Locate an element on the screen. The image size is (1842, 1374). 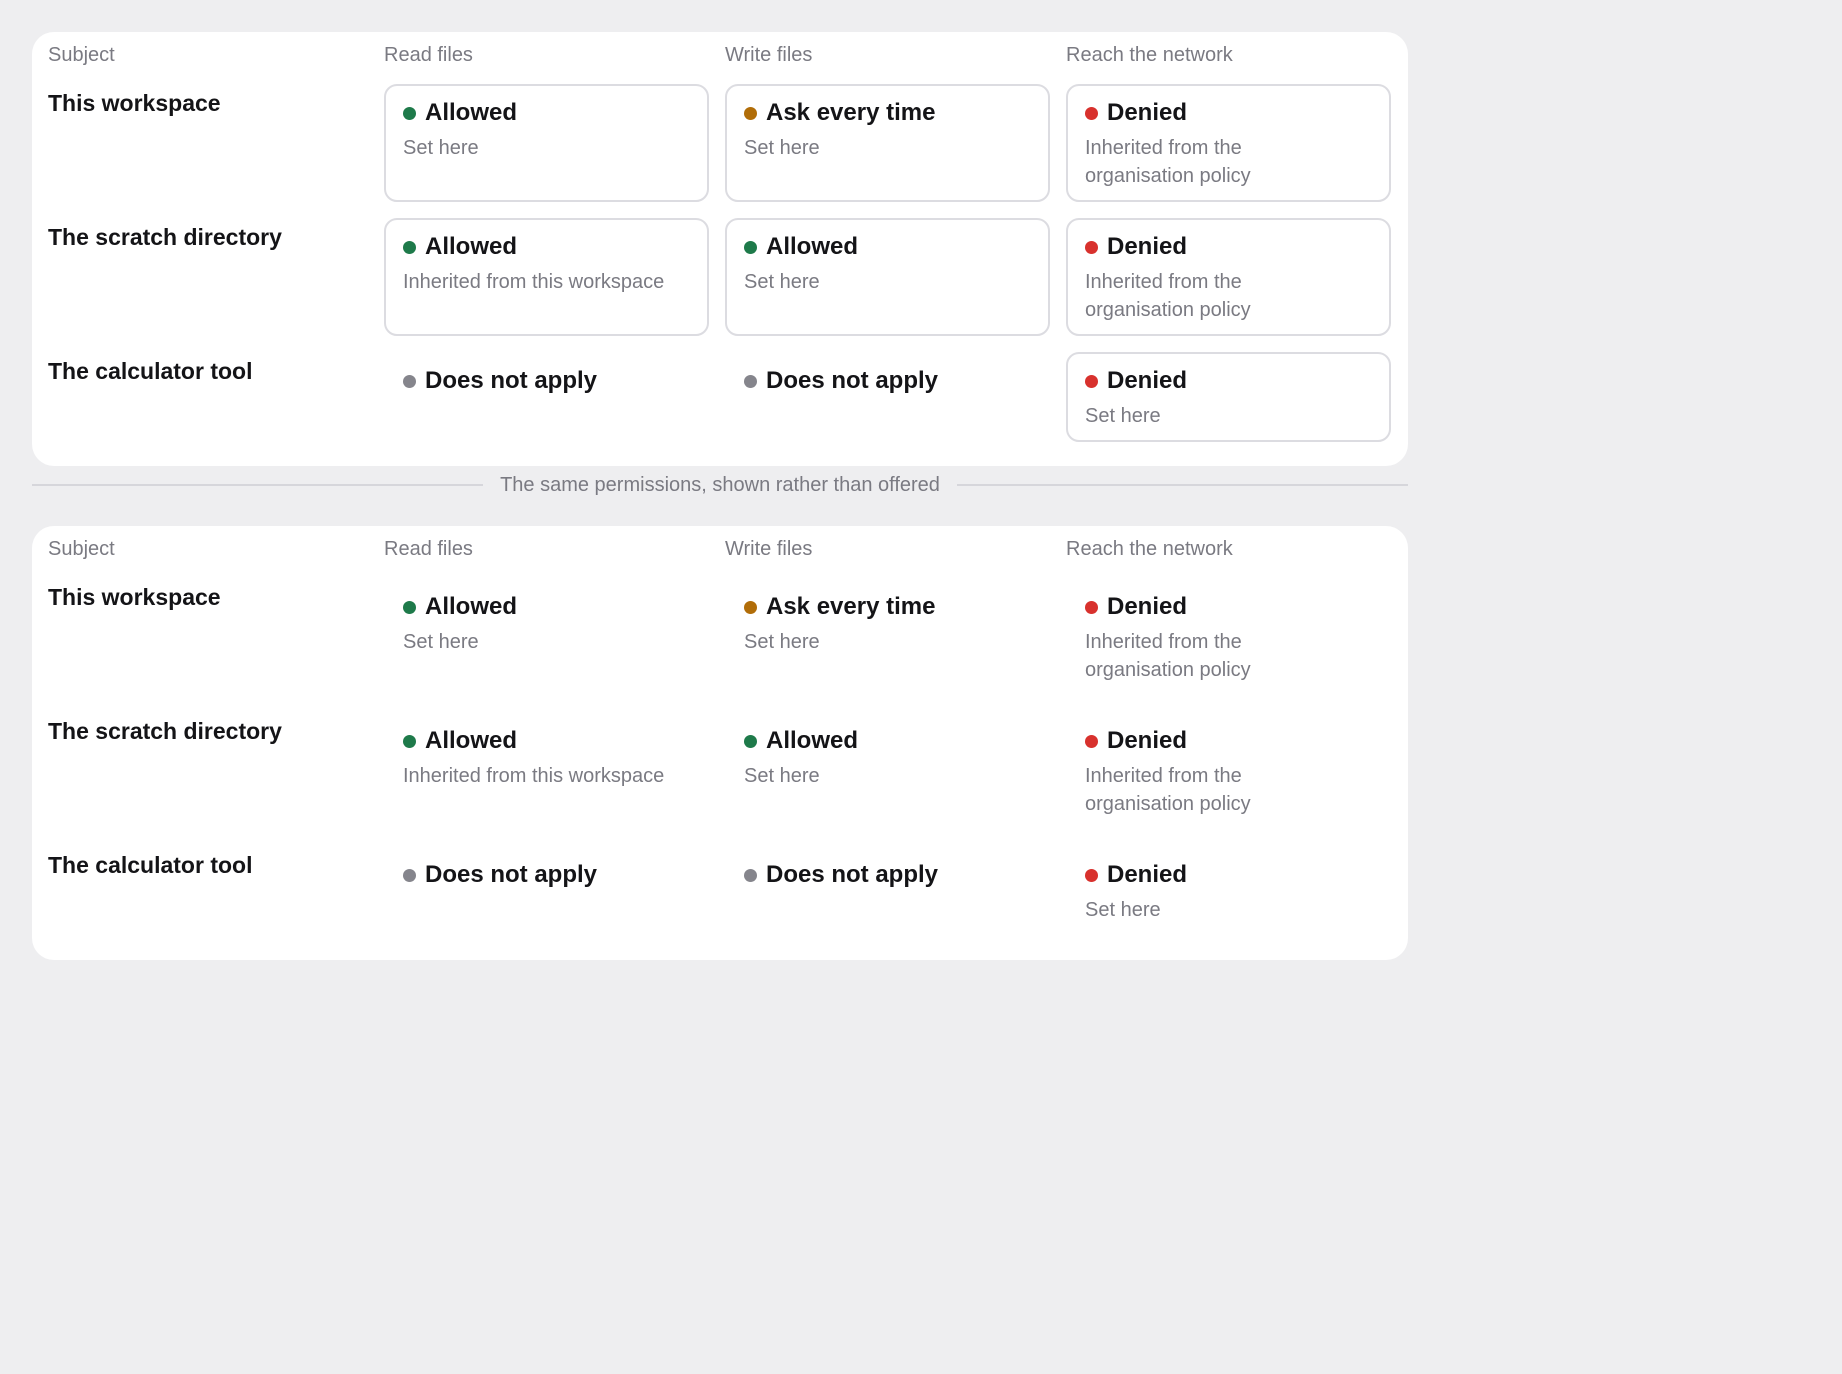
permission-read-value: Allowed Inherited from this workspace is located at coordinates (546, 771).